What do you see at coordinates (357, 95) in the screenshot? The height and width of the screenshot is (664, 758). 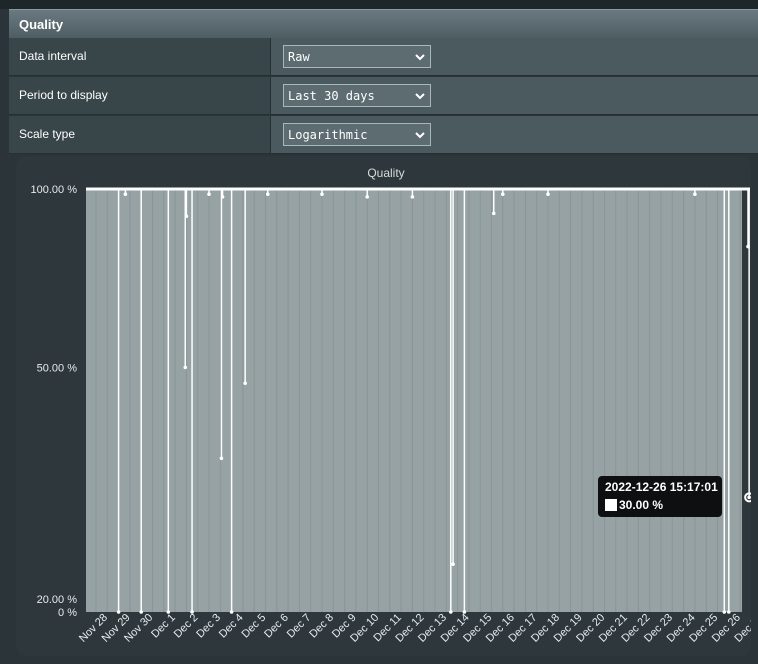 I see `period-select: Last 30 days` at bounding box center [357, 95].